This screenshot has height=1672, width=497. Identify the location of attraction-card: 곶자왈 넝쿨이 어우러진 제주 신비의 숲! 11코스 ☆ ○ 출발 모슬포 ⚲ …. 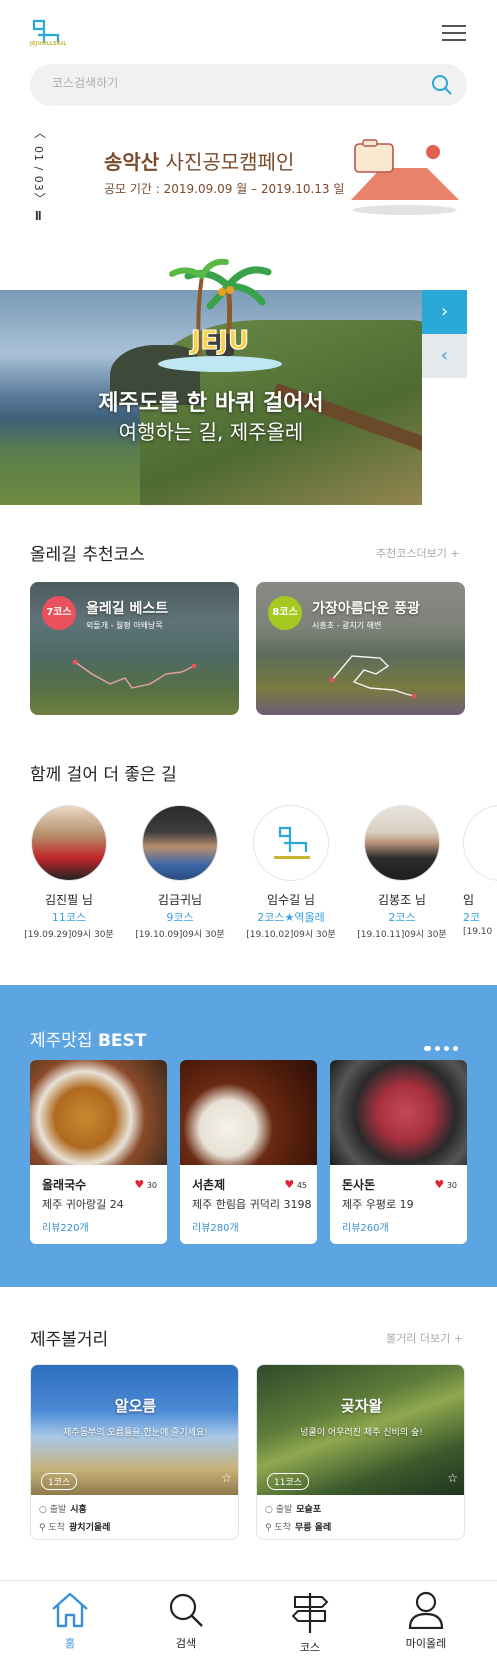
(360, 1452).